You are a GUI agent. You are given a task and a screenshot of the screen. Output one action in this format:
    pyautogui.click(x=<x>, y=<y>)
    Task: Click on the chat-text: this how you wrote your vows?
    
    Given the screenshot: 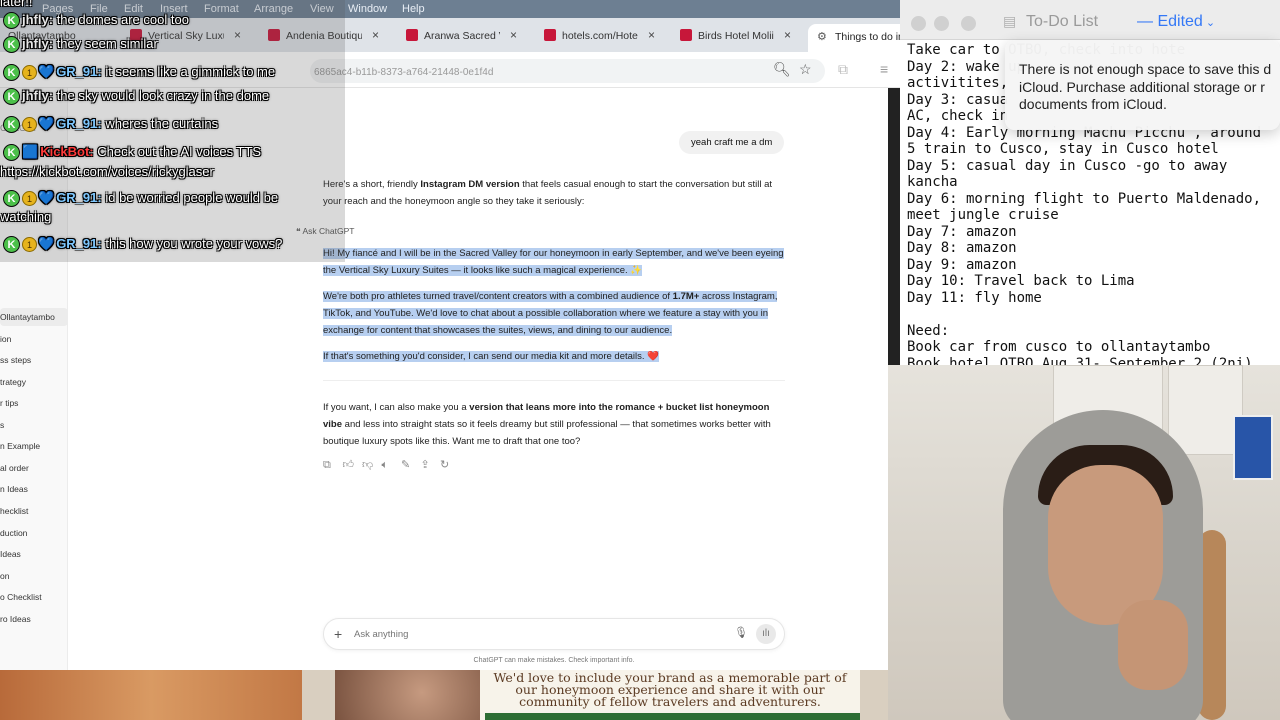 What is the action you would take?
    pyautogui.click(x=194, y=243)
    